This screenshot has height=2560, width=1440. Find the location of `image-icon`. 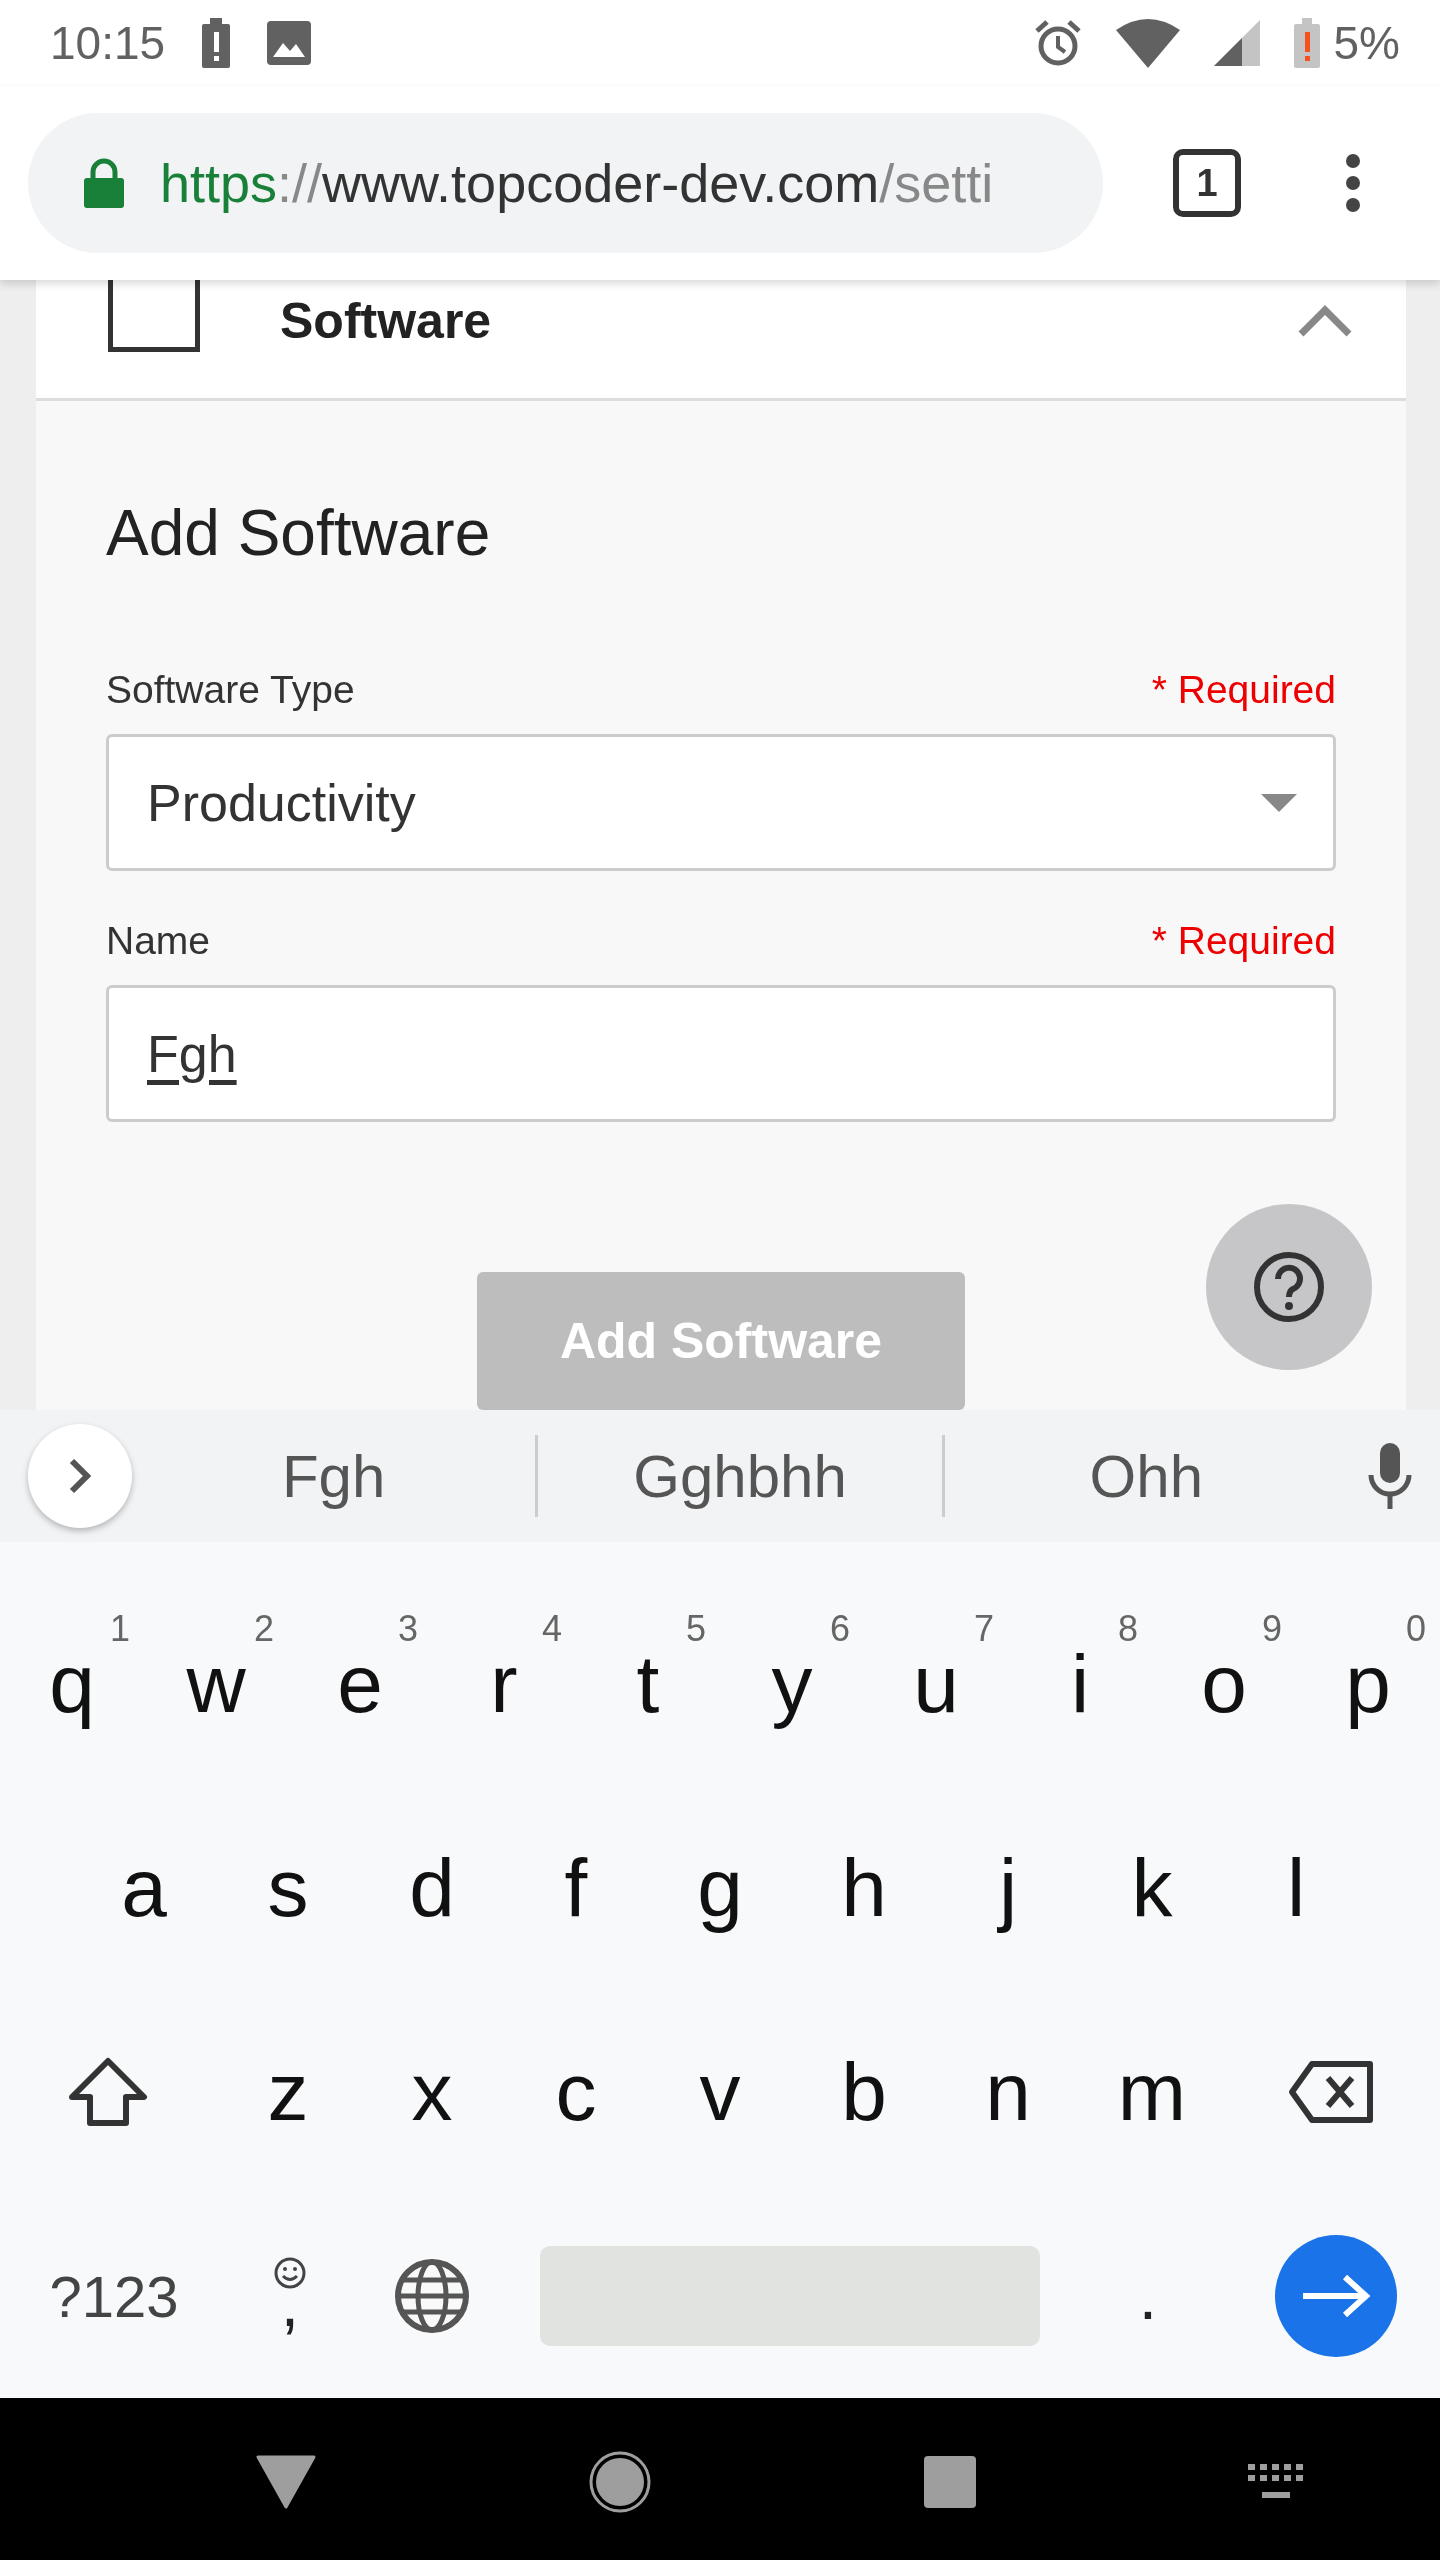

image-icon is located at coordinates (289, 43).